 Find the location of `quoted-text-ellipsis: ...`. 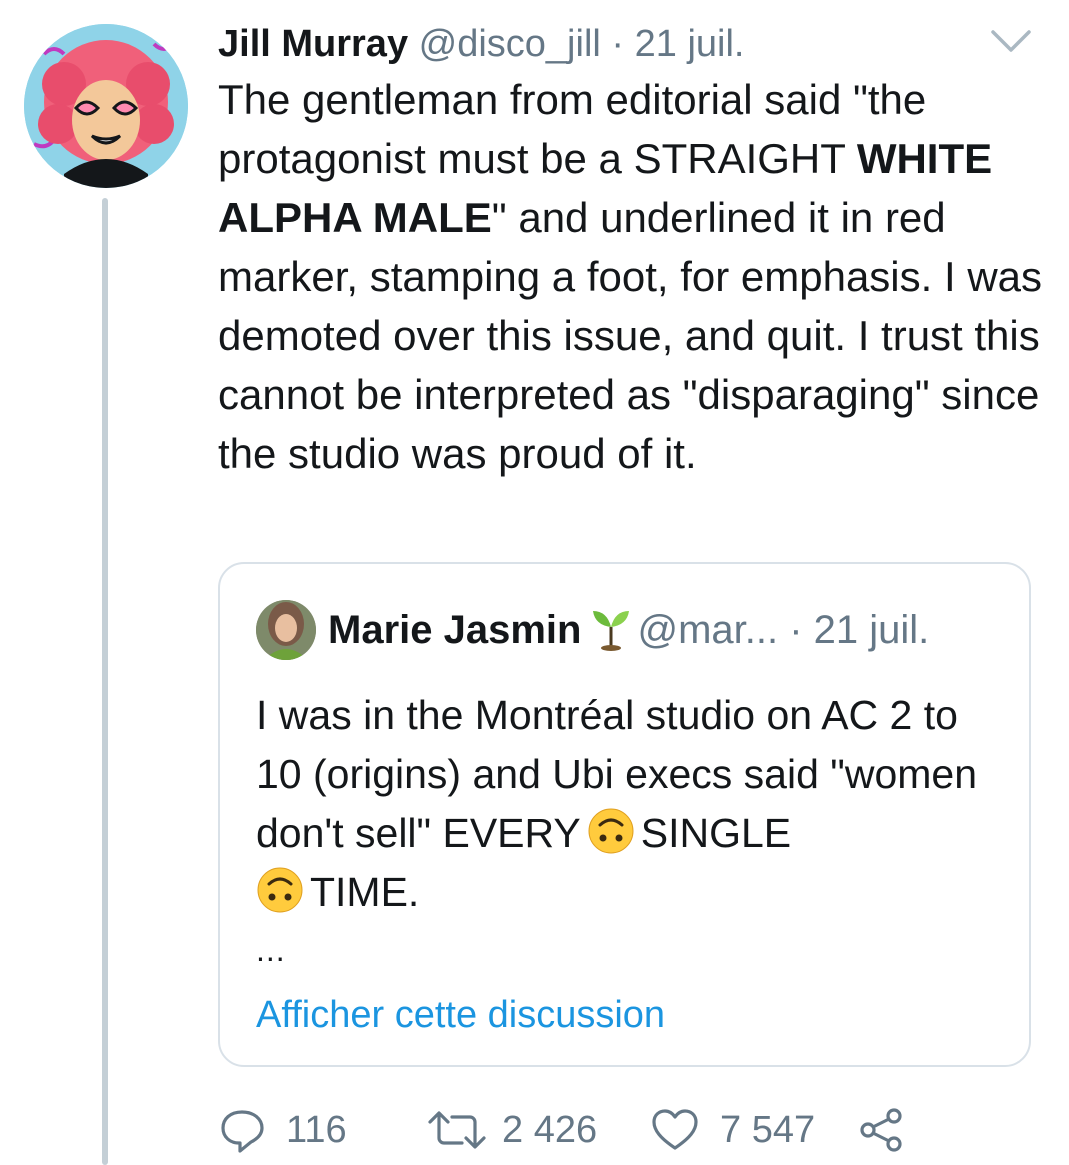

quoted-text-ellipsis: ... is located at coordinates (271, 950).